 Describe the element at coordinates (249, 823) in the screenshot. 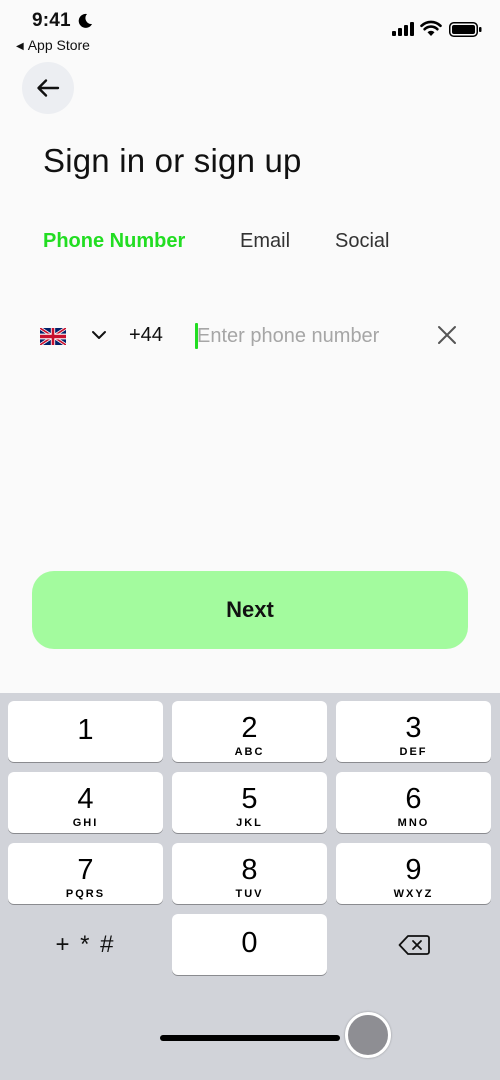

I see `key-letters: JKL` at that location.